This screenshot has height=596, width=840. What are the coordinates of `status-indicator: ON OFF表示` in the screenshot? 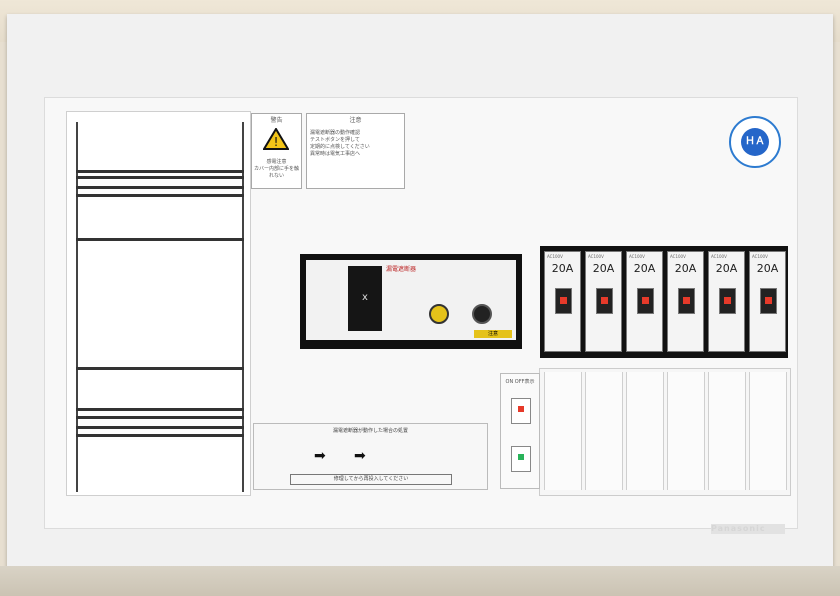 It's located at (520, 431).